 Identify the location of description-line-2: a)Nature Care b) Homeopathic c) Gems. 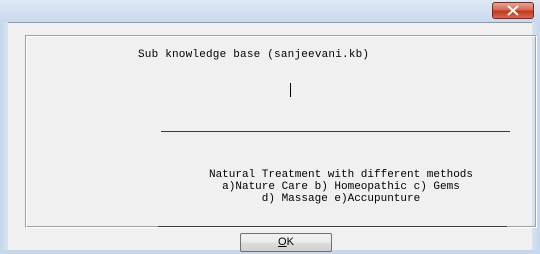
(341, 187).